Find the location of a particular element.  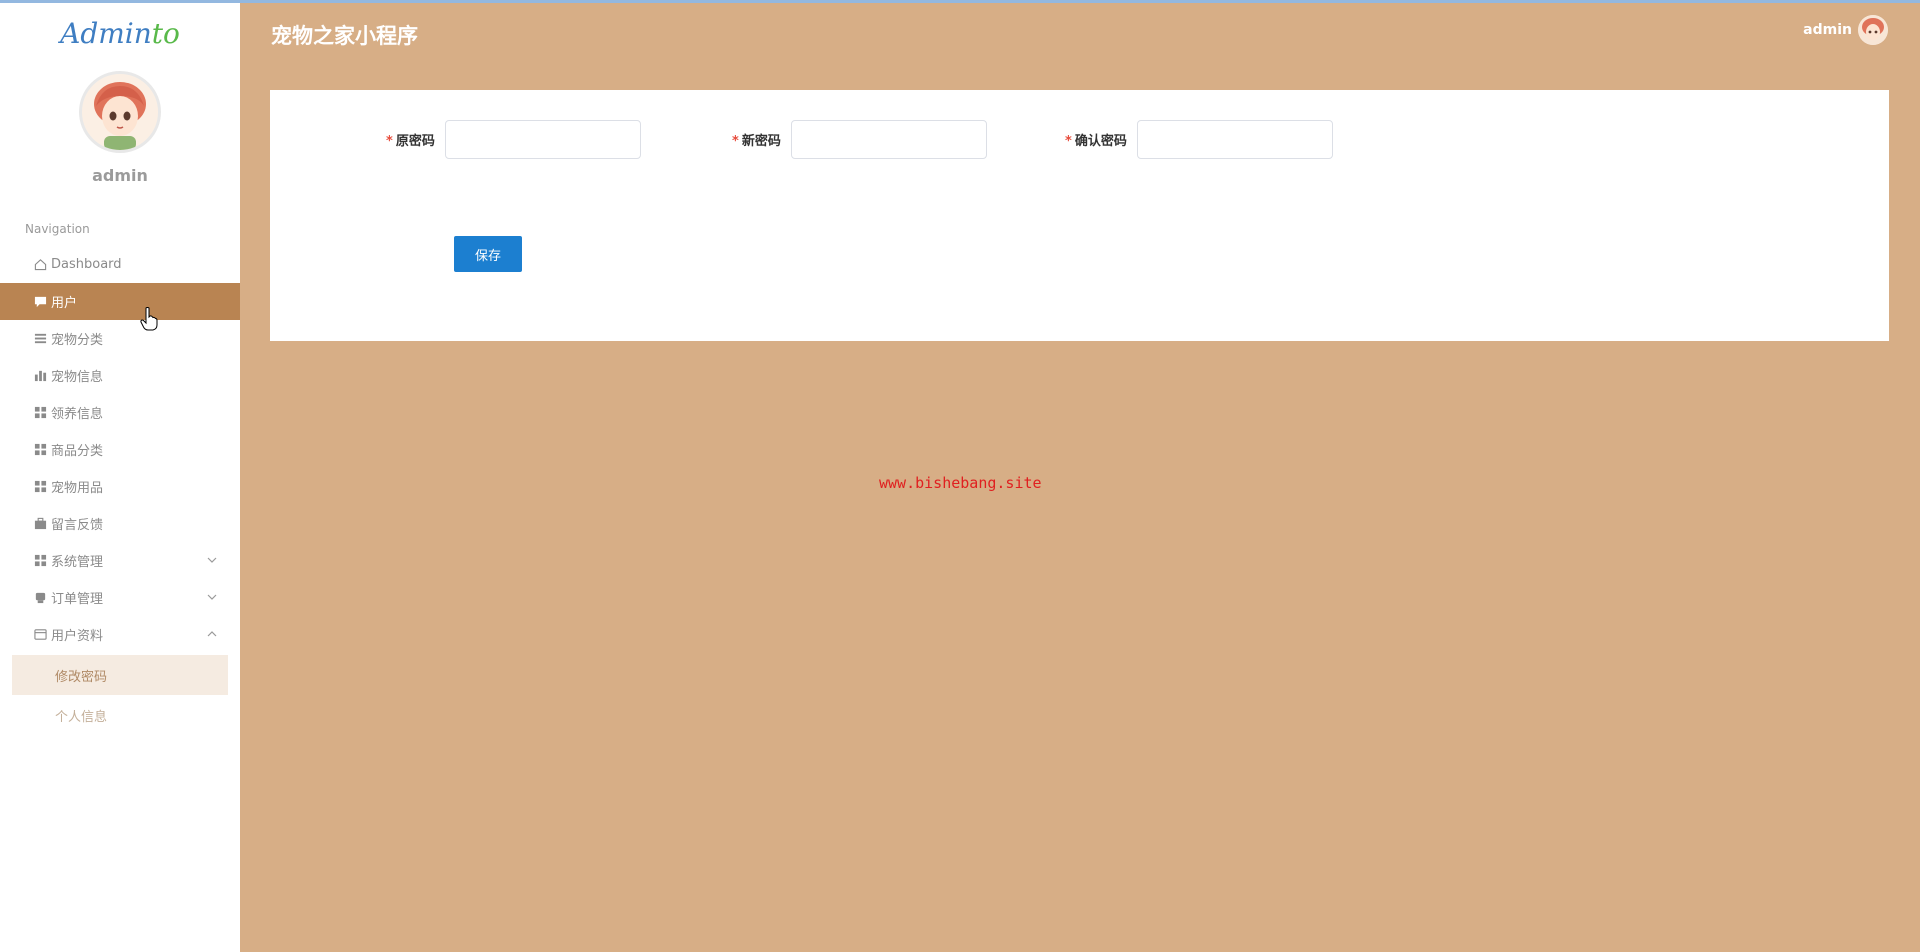

new-password-field: * 新密码 is located at coordinates (859, 139).